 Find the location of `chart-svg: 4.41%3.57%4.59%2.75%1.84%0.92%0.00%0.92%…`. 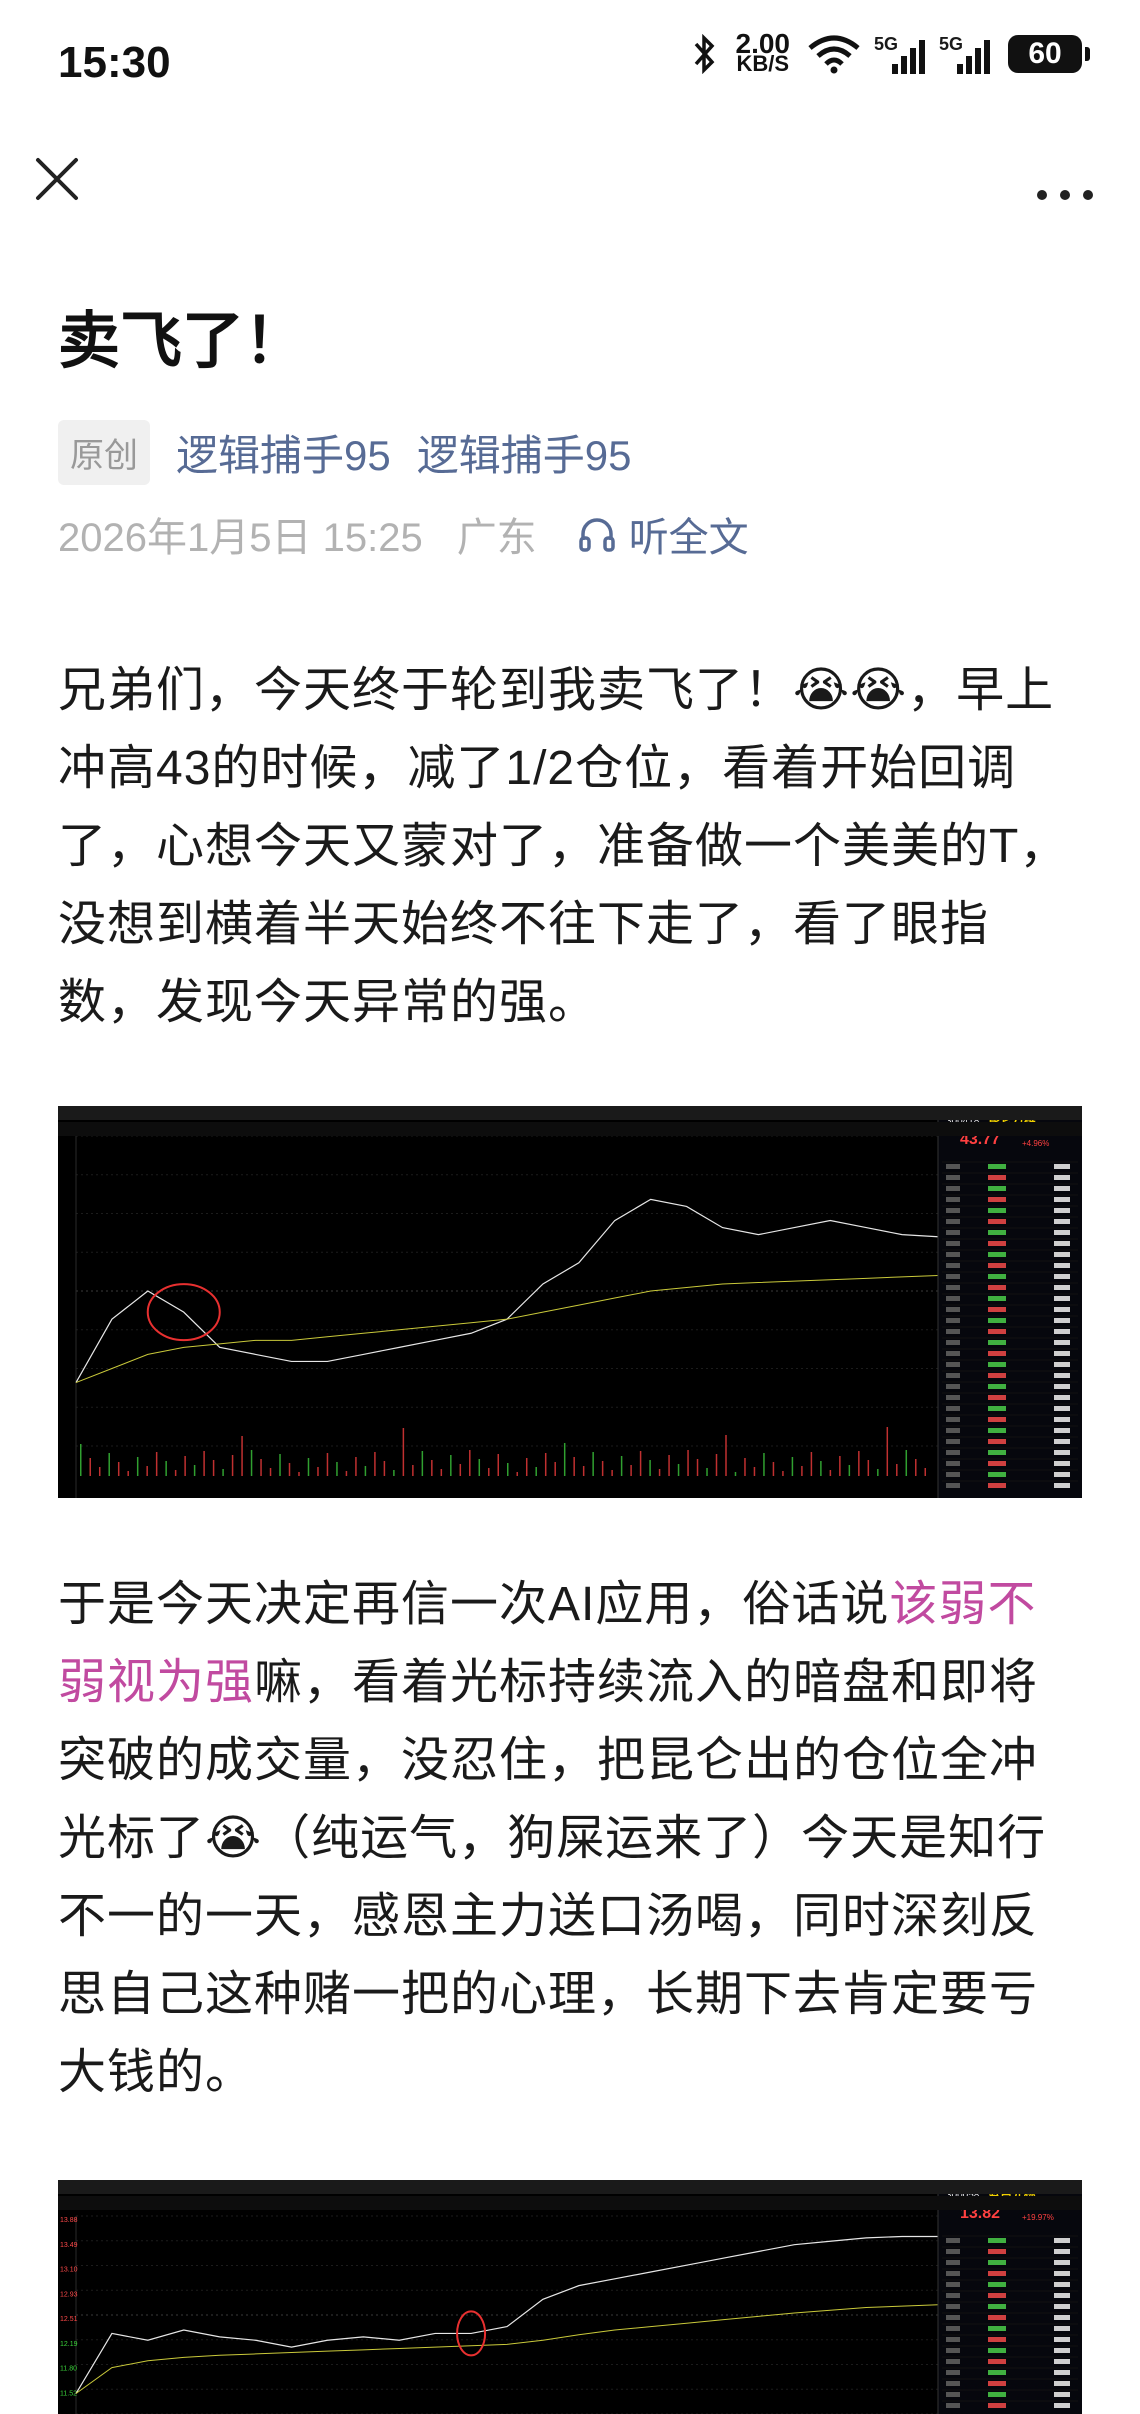

chart-svg: 4.41%3.57%4.59%2.75%1.84%0.92%0.00%0.92%… is located at coordinates (578, 1302).